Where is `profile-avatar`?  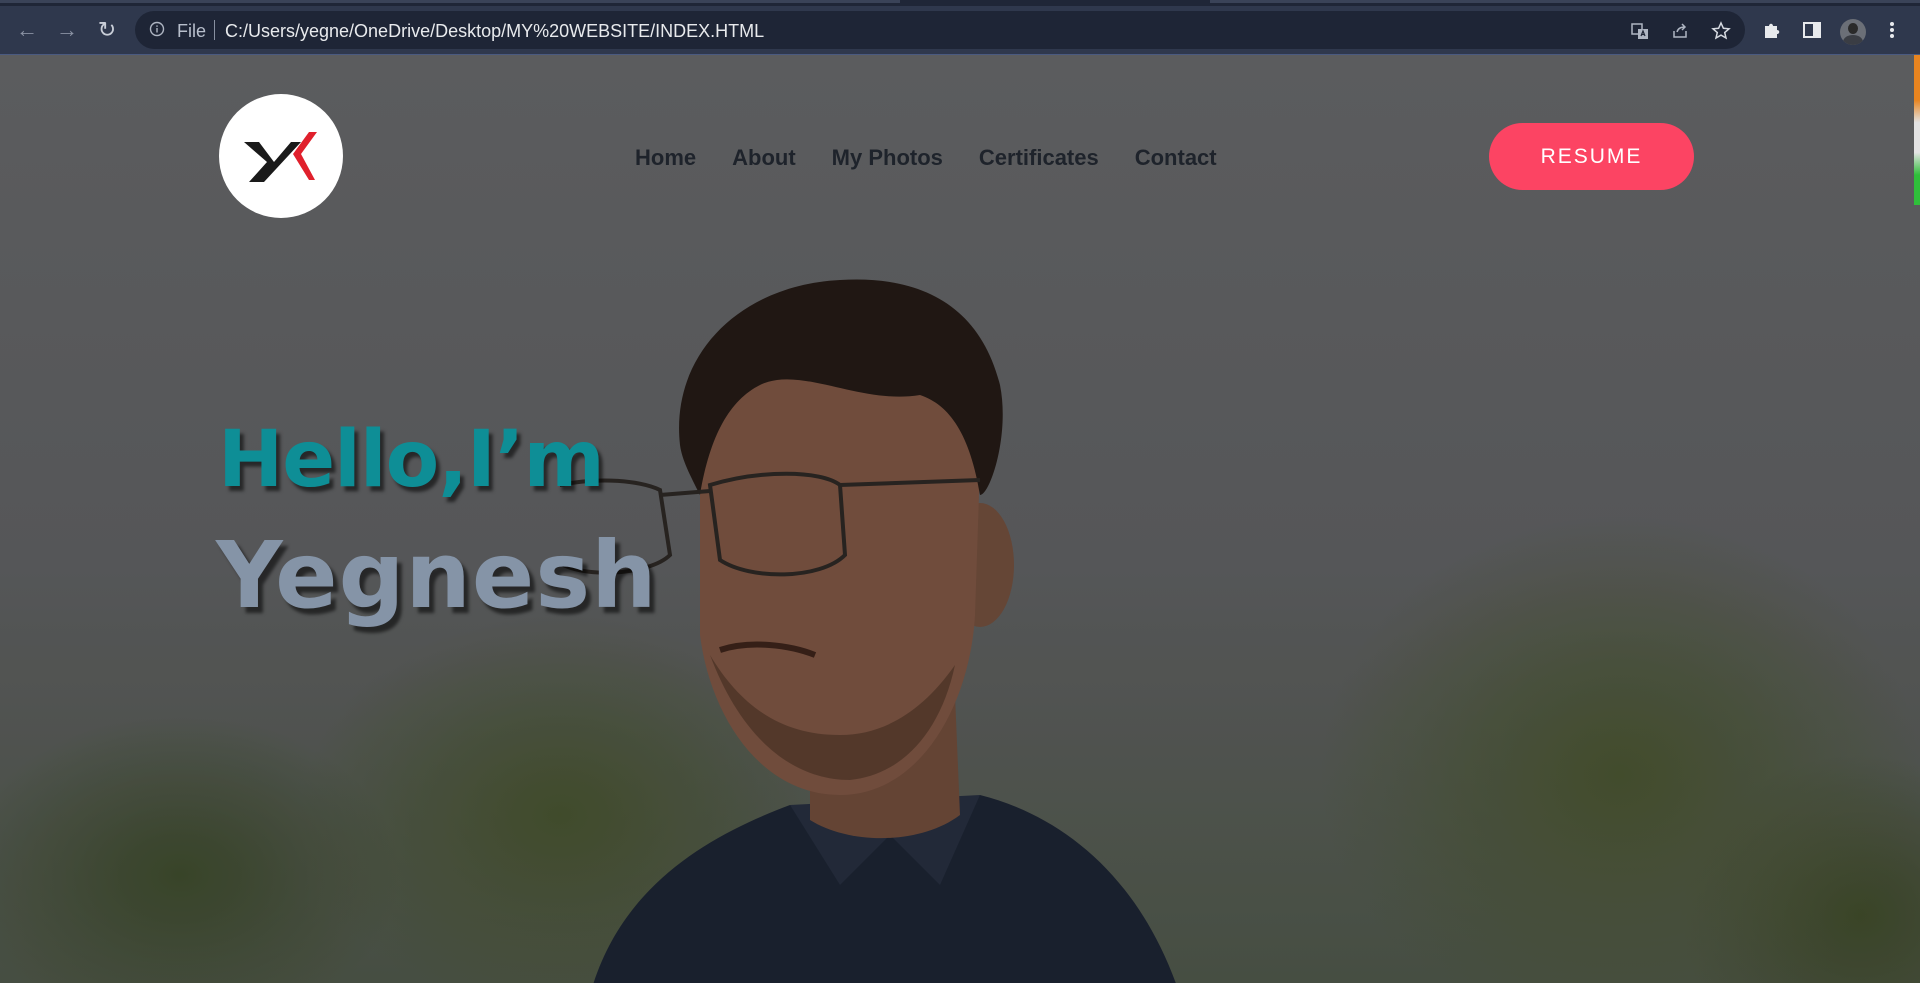 profile-avatar is located at coordinates (1853, 32).